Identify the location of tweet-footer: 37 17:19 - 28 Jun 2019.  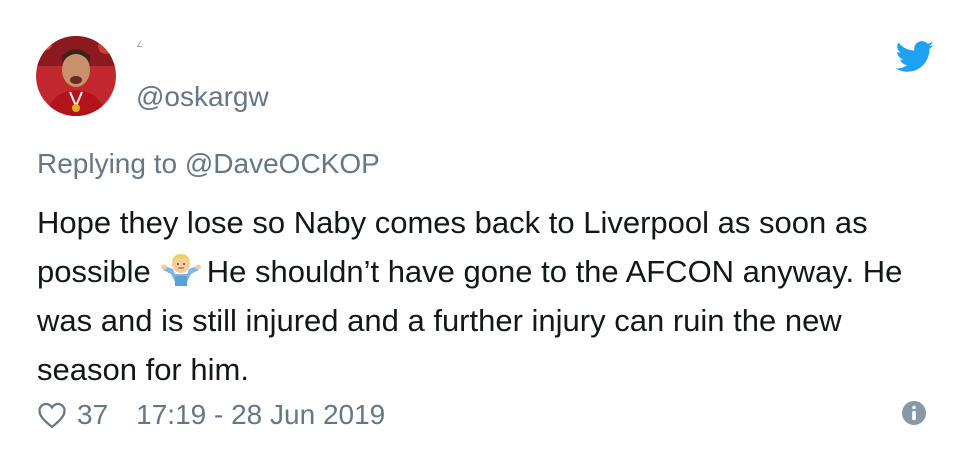
(211, 415).